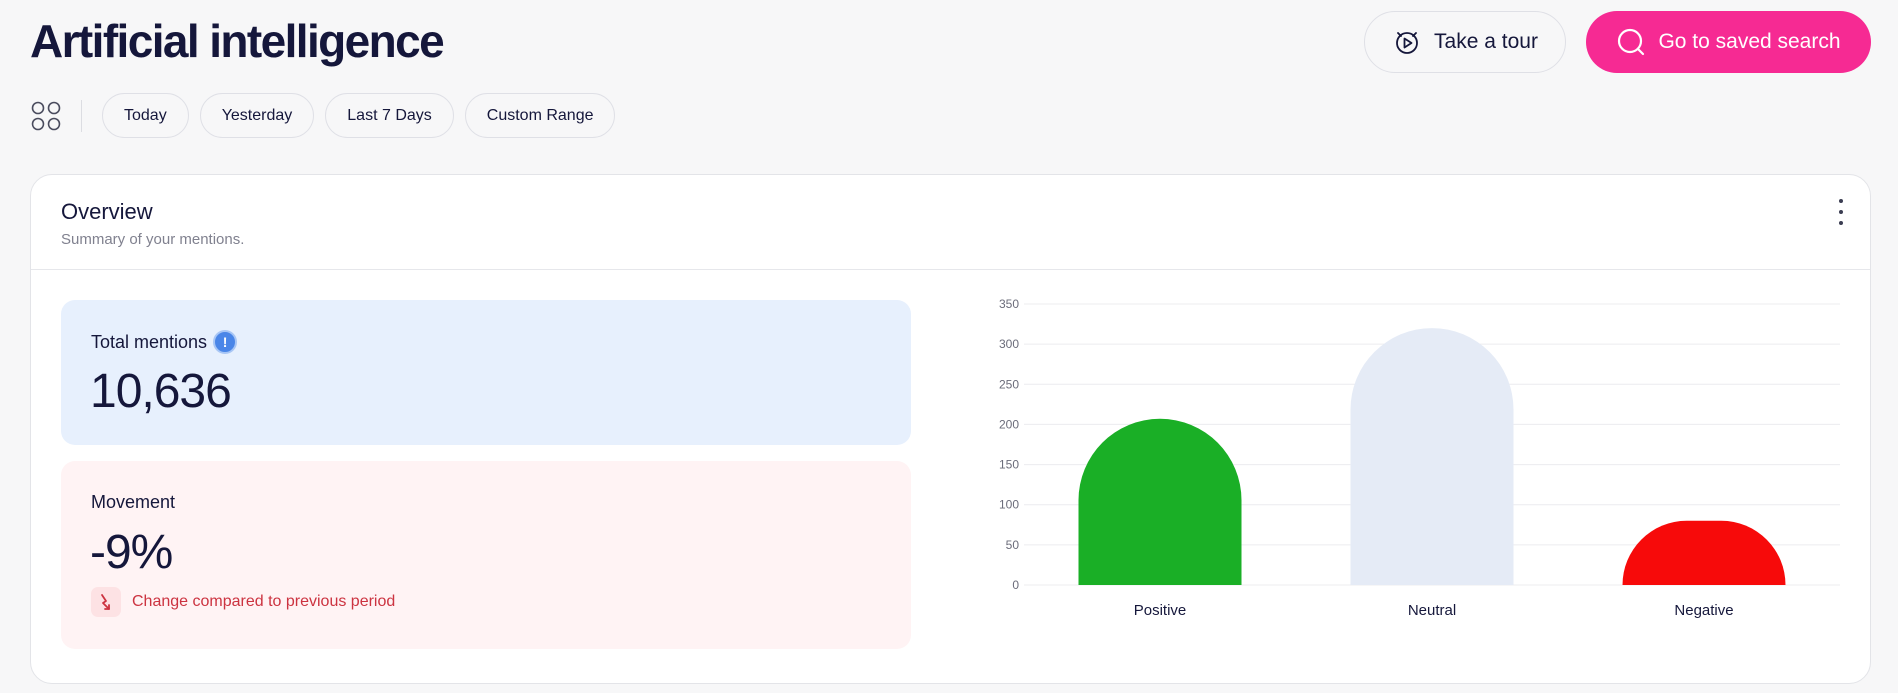 This screenshot has height=693, width=1898. Describe the element at coordinates (1486, 41) in the screenshot. I see `take-a-tour-label: Take a tour` at that location.